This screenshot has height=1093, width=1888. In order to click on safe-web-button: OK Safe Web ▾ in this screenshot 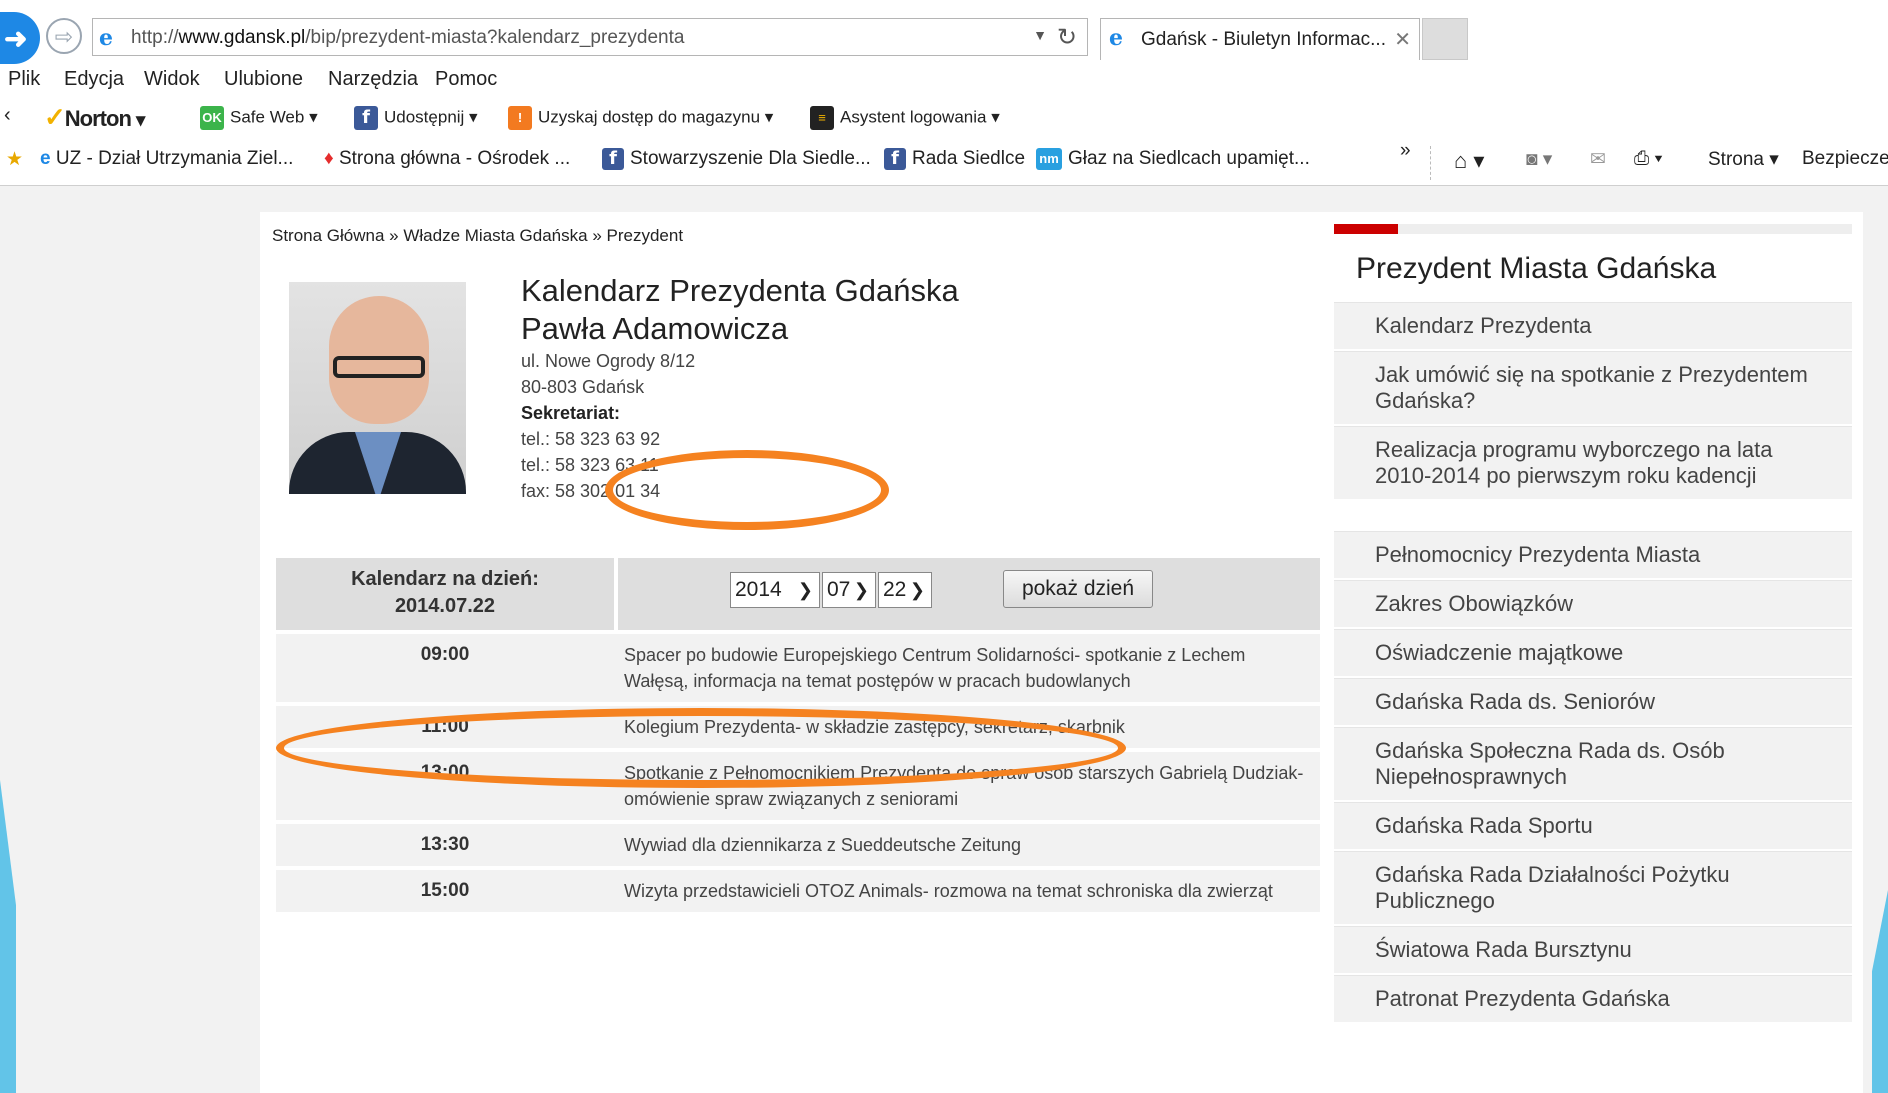, I will do `click(259, 118)`.